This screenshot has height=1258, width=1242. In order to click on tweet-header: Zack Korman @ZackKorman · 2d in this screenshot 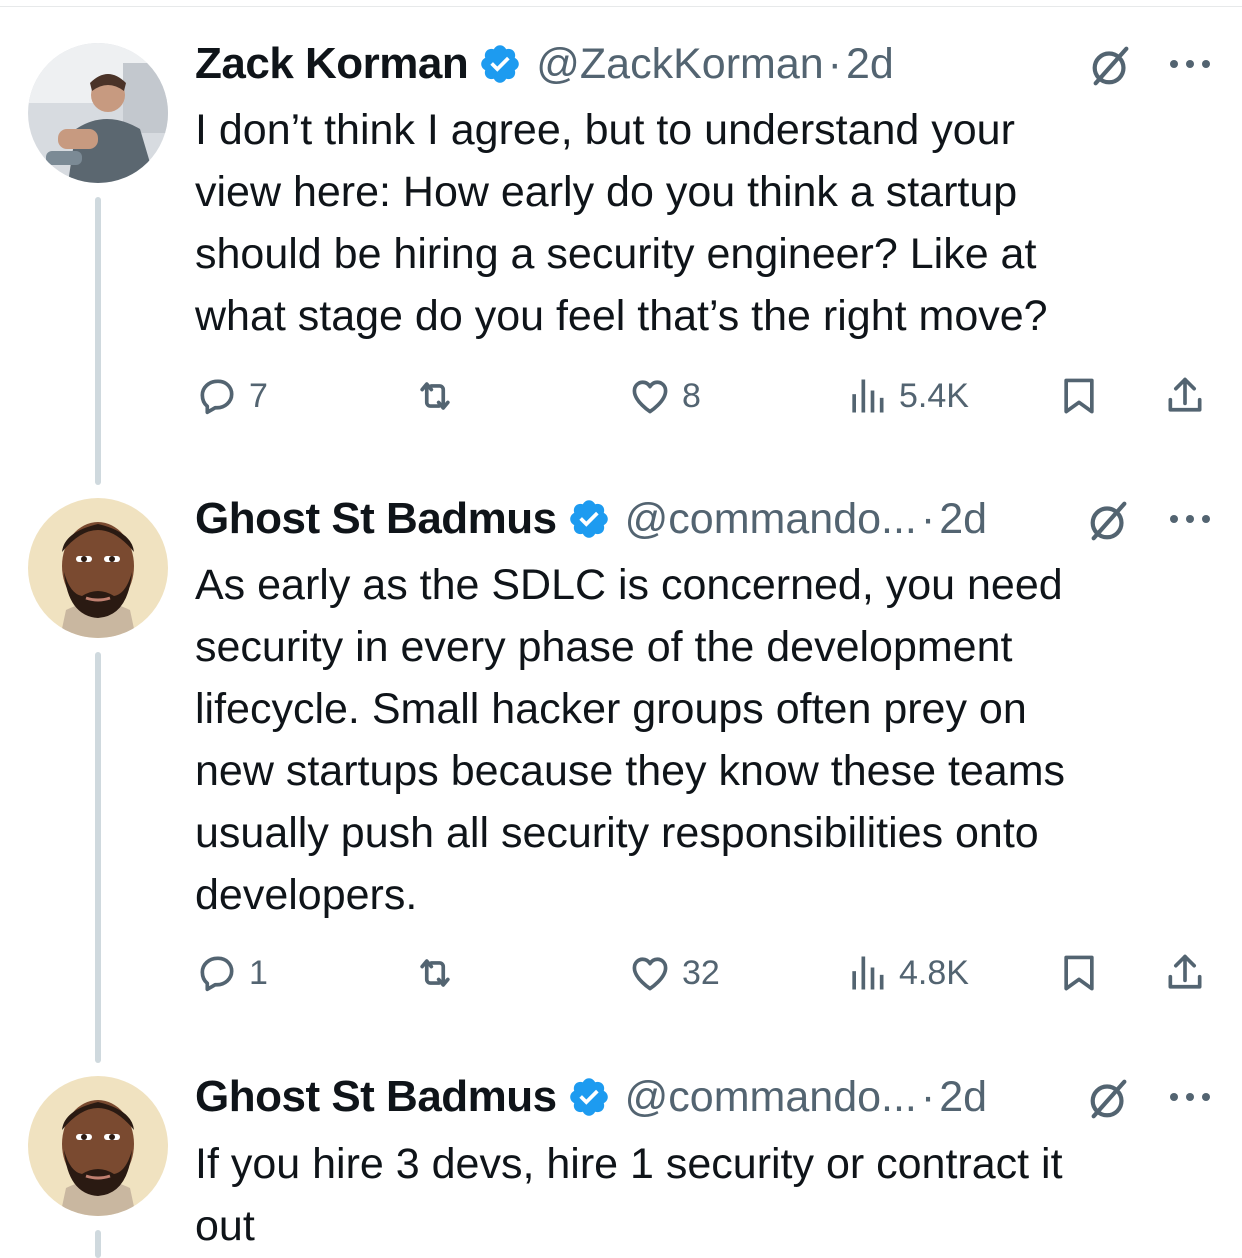, I will do `click(544, 64)`.